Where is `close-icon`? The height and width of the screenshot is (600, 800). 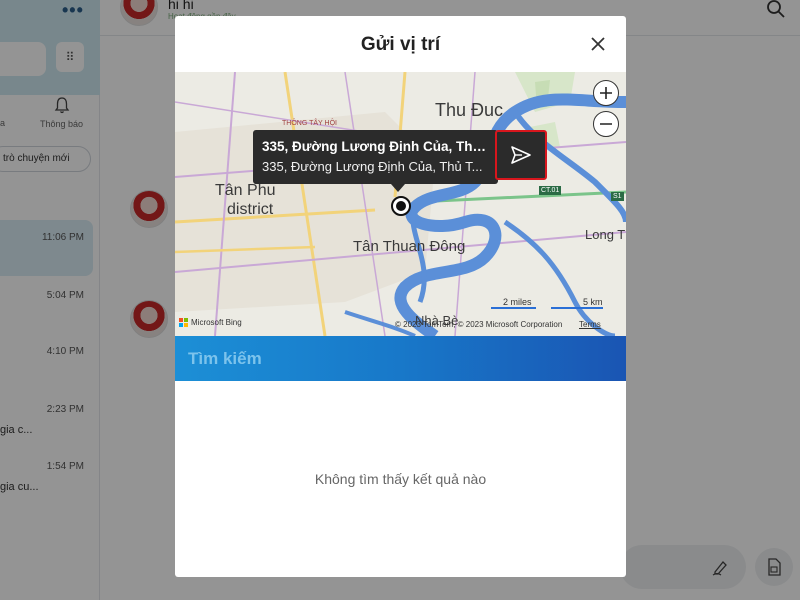
close-icon is located at coordinates (598, 44).